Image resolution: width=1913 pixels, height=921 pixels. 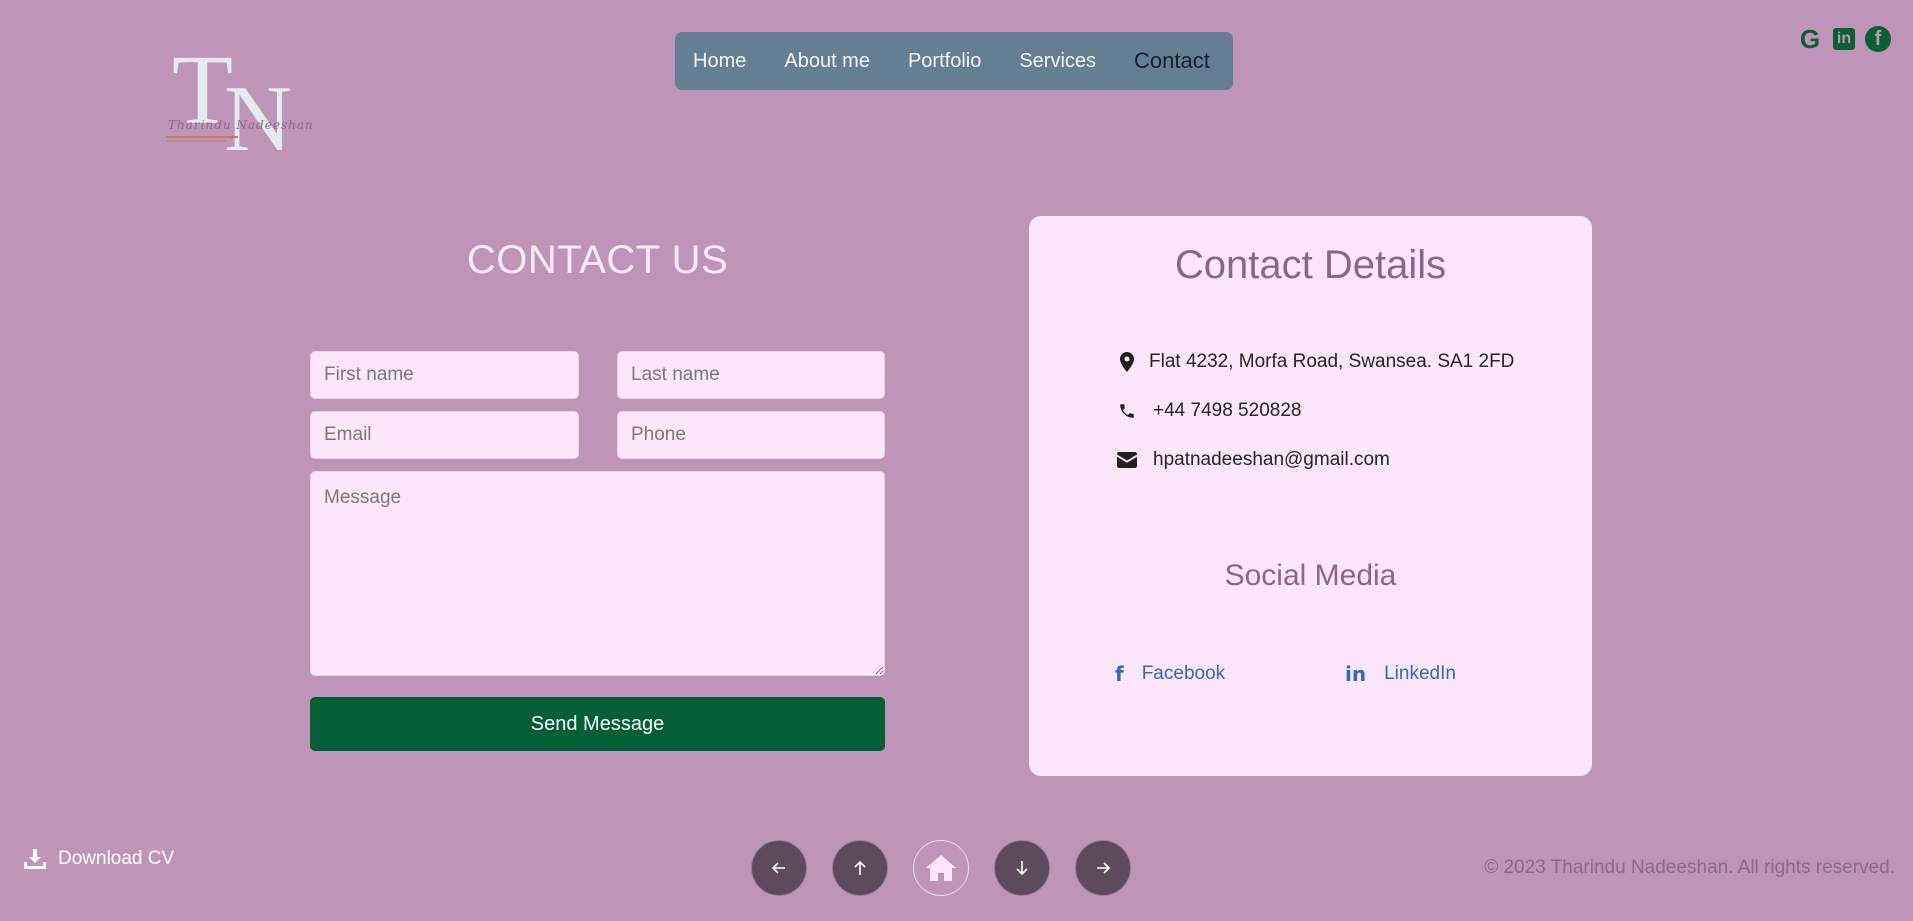 I want to click on page-navigation, so click(x=941, y=868).